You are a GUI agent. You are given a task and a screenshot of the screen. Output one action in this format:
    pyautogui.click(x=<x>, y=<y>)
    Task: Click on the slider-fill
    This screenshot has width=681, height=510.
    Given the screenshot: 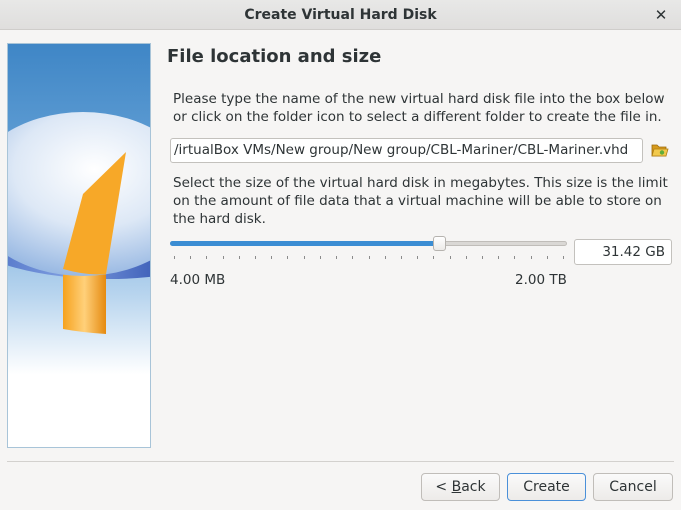 What is the action you would take?
    pyautogui.click(x=305, y=243)
    